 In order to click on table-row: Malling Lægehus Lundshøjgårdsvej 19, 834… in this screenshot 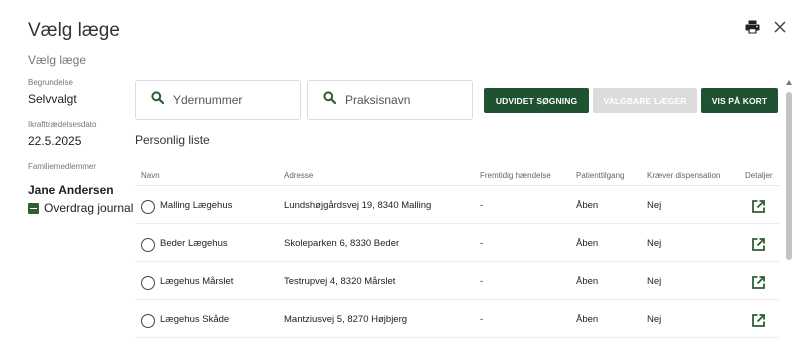, I will do `click(457, 205)`.